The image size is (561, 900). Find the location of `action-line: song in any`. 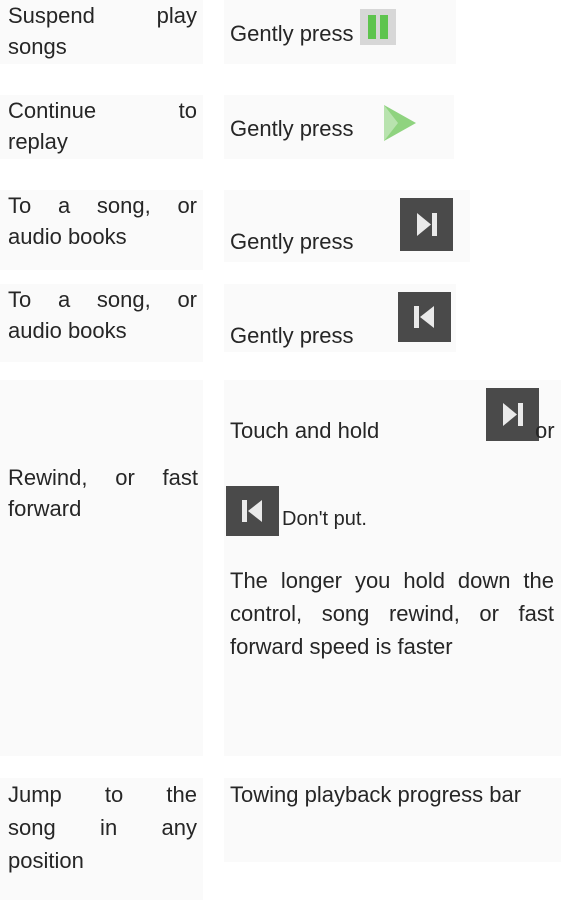

action-line: song in any is located at coordinates (102, 827).